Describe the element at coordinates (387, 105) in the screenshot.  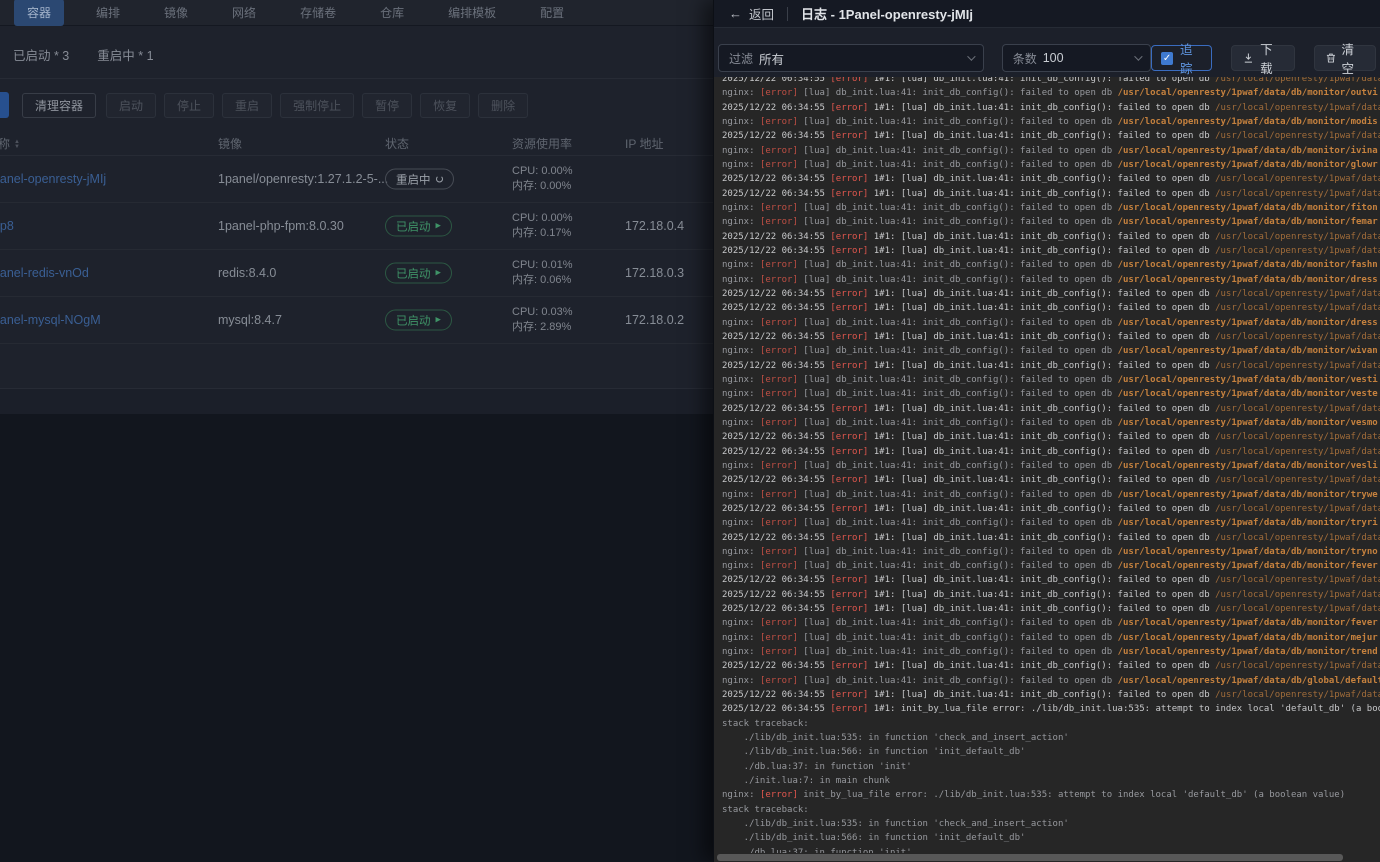
I see `pause-button: 暂停` at that location.